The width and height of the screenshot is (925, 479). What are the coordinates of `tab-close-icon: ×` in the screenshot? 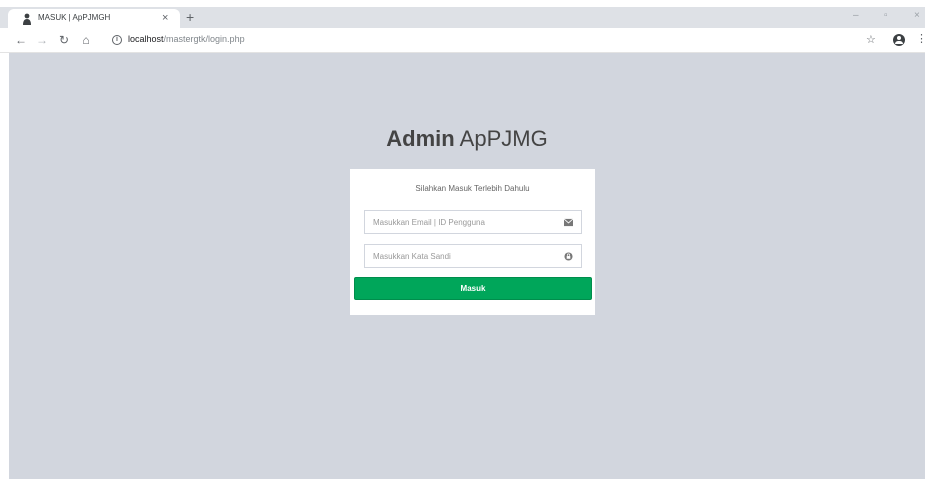 It's located at (165, 18).